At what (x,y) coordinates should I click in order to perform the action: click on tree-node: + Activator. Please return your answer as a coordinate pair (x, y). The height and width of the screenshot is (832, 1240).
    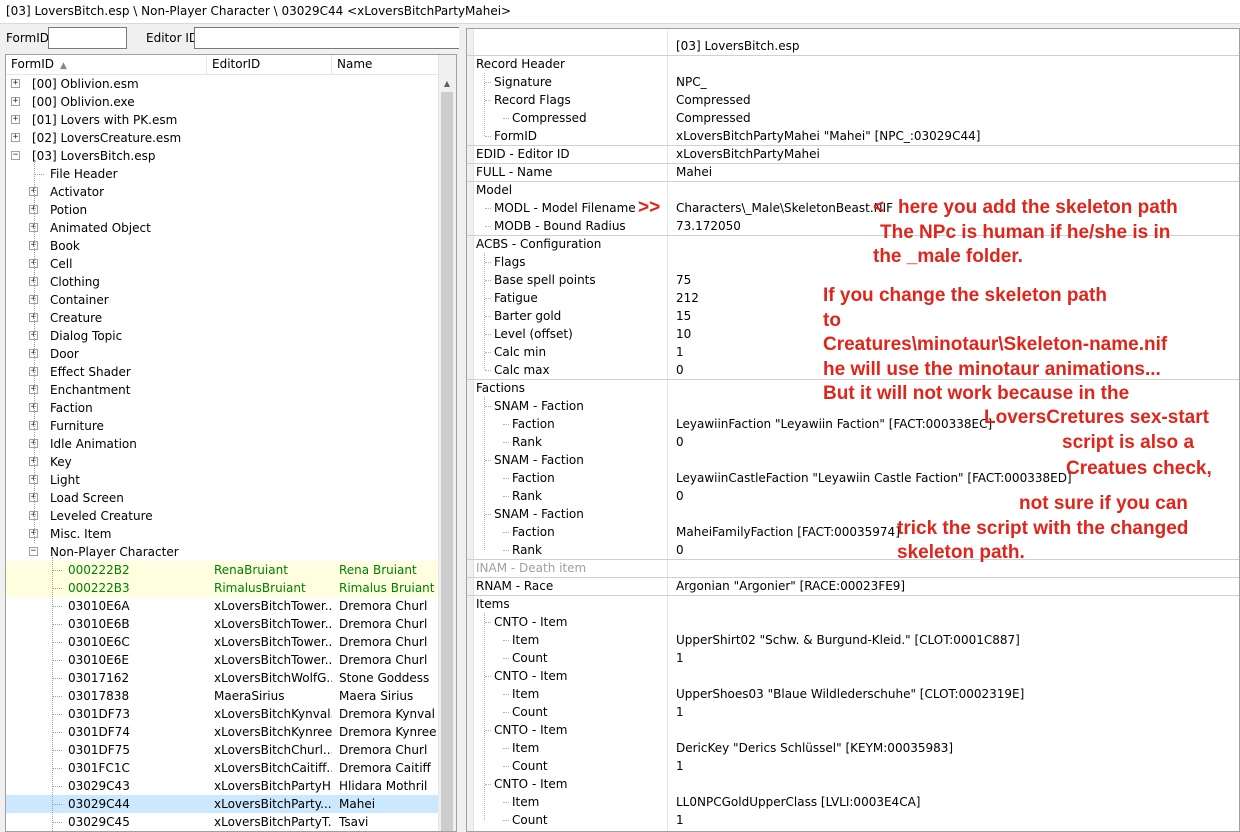
    Looking at the image, I should click on (222, 192).